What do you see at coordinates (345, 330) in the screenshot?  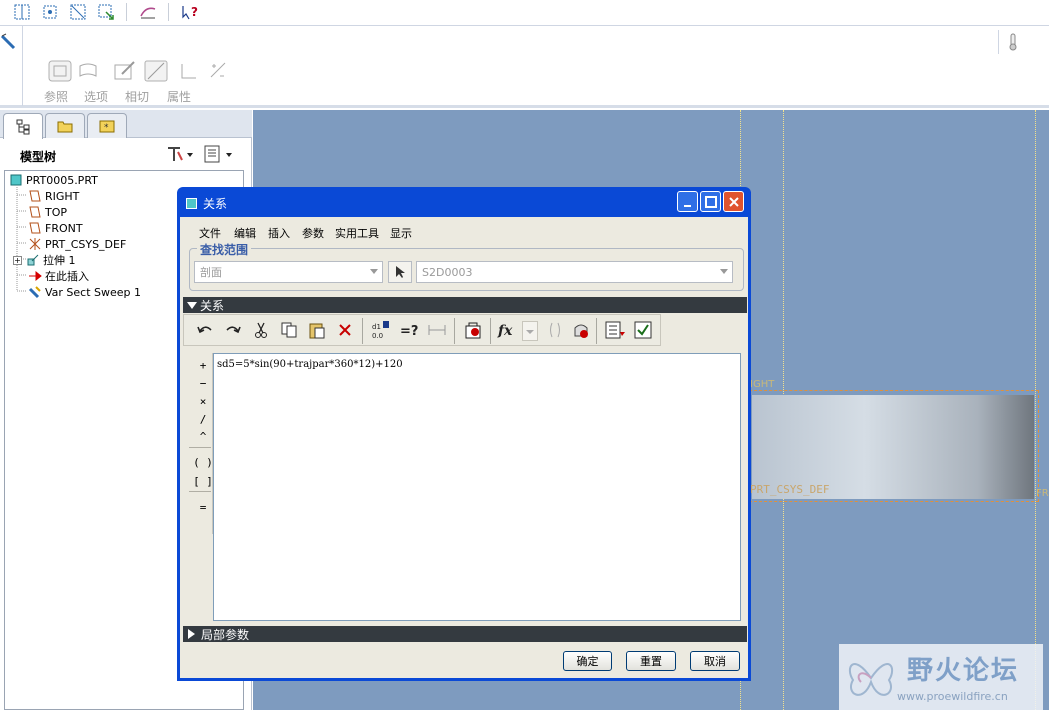 I see `delete-icon` at bounding box center [345, 330].